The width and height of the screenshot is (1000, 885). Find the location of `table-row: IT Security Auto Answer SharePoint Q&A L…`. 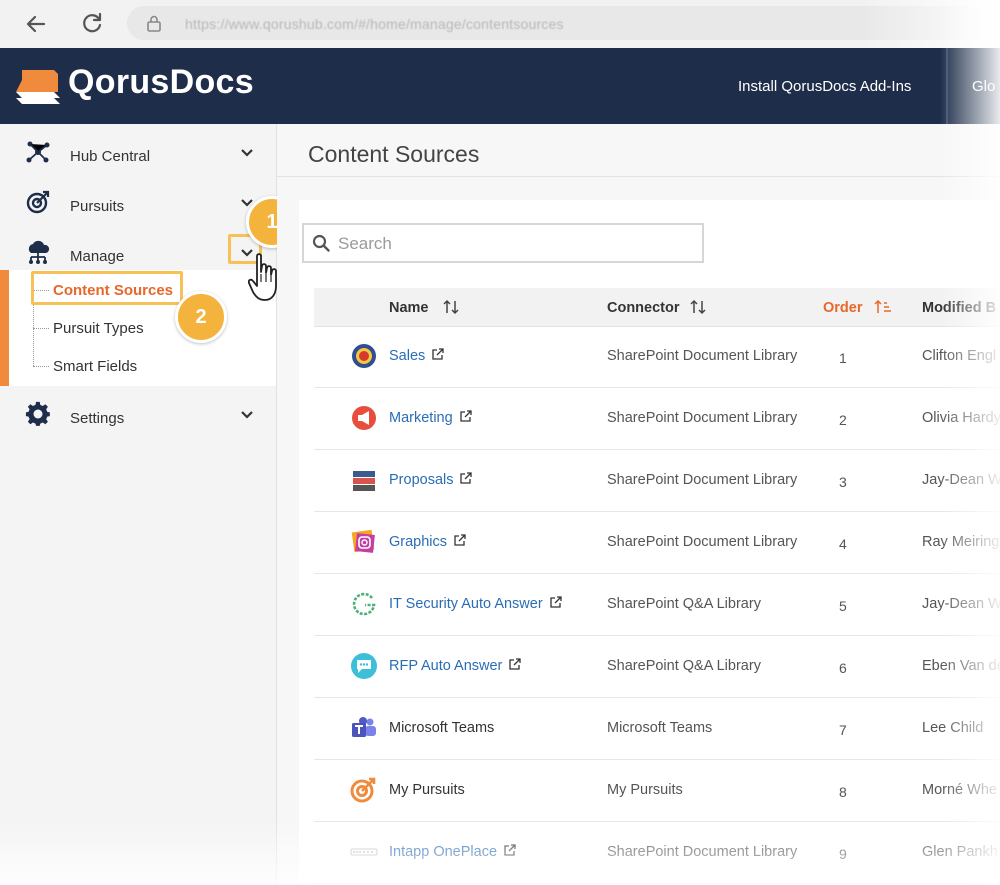

table-row: IT Security Auto Answer SharePoint Q&A L… is located at coordinates (657, 605).